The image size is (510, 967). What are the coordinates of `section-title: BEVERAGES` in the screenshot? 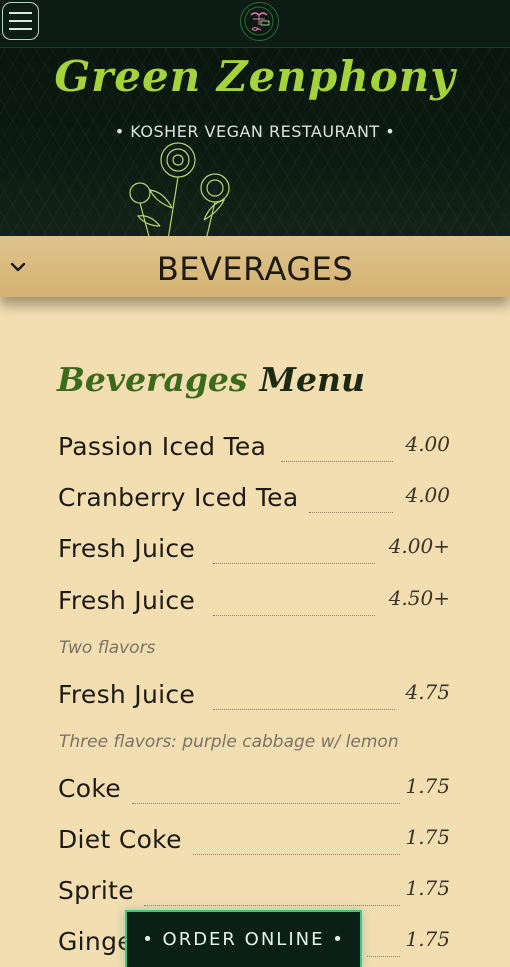 It's located at (255, 269).